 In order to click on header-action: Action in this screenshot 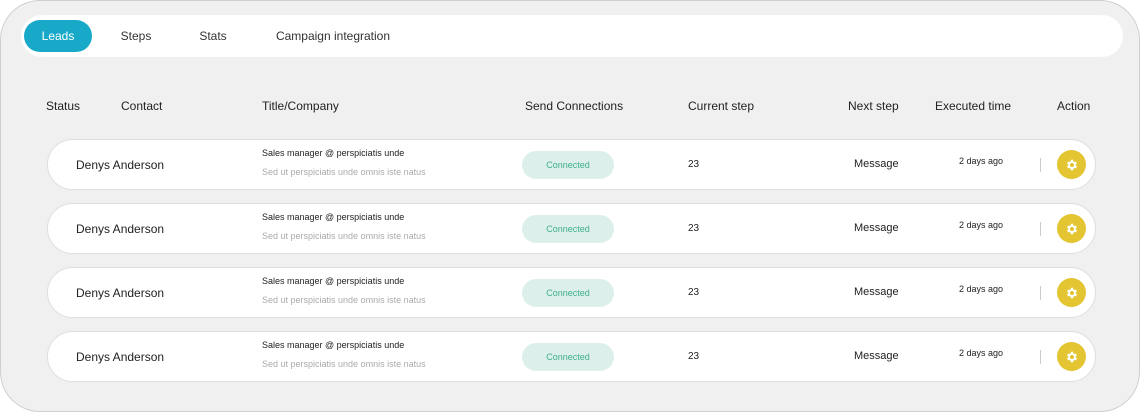, I will do `click(1074, 106)`.